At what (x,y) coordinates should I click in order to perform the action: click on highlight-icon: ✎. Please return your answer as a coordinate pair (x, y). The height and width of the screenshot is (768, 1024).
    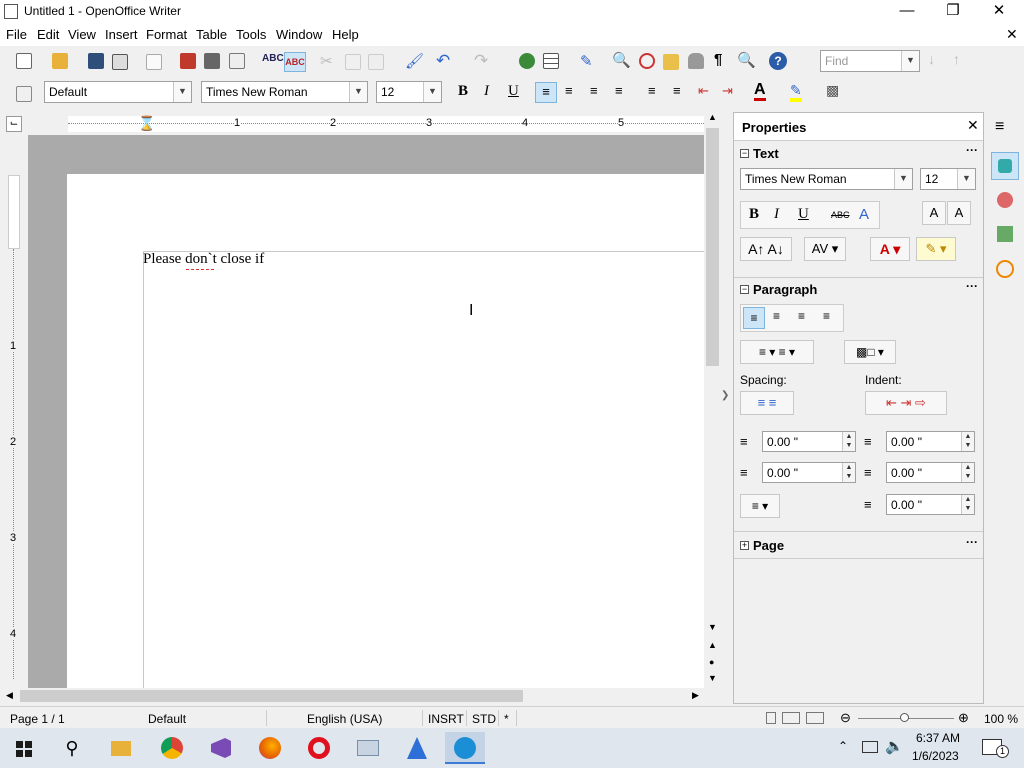
    Looking at the image, I should click on (796, 92).